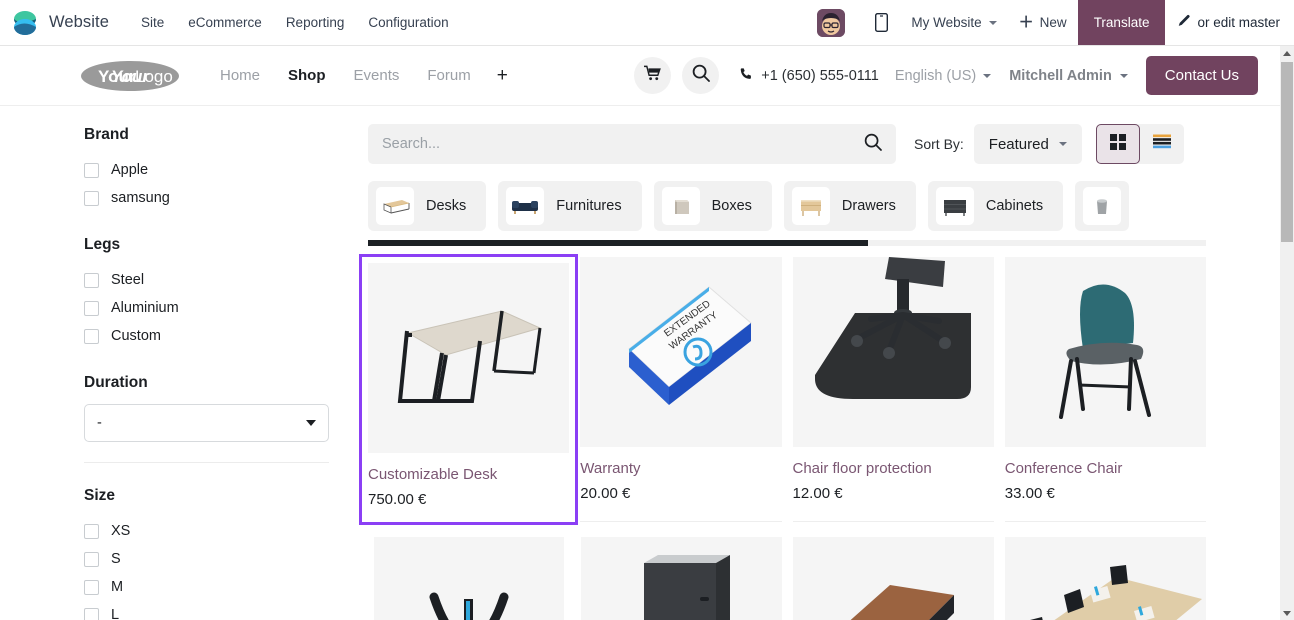 Image resolution: width=1294 pixels, height=620 pixels. Describe the element at coordinates (468, 474) in the screenshot. I see `product-title: Customizable Desk` at that location.